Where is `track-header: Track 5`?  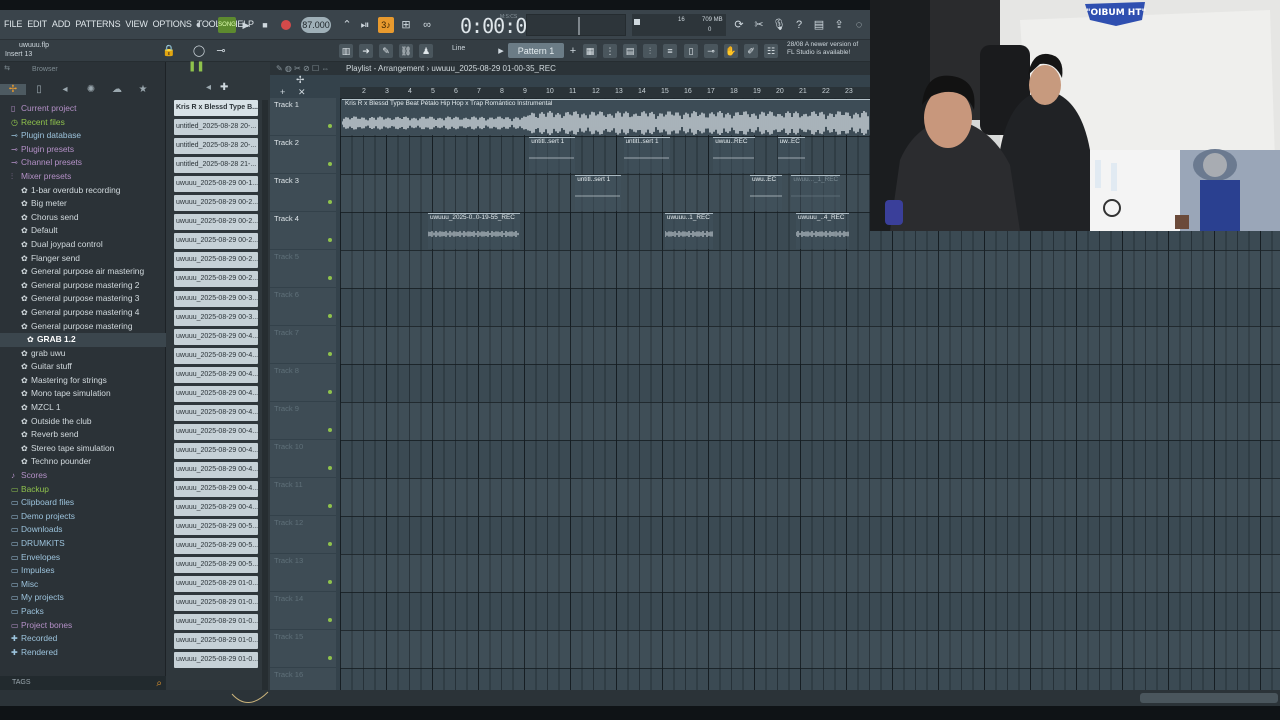
track-header: Track 5 is located at coordinates (303, 269).